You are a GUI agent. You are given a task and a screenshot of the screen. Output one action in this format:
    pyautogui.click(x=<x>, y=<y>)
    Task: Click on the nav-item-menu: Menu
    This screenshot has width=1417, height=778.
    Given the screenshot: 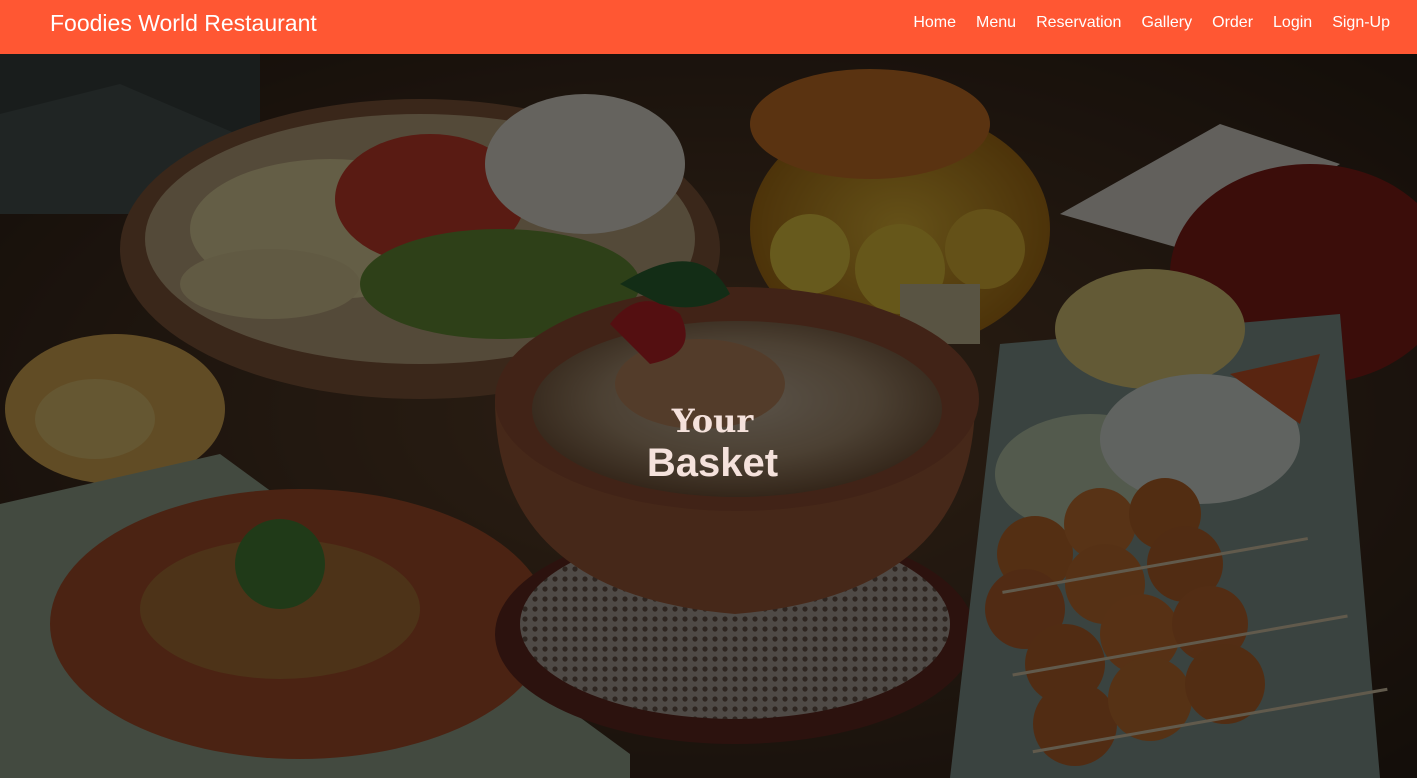 What is the action you would take?
    pyautogui.click(x=996, y=23)
    